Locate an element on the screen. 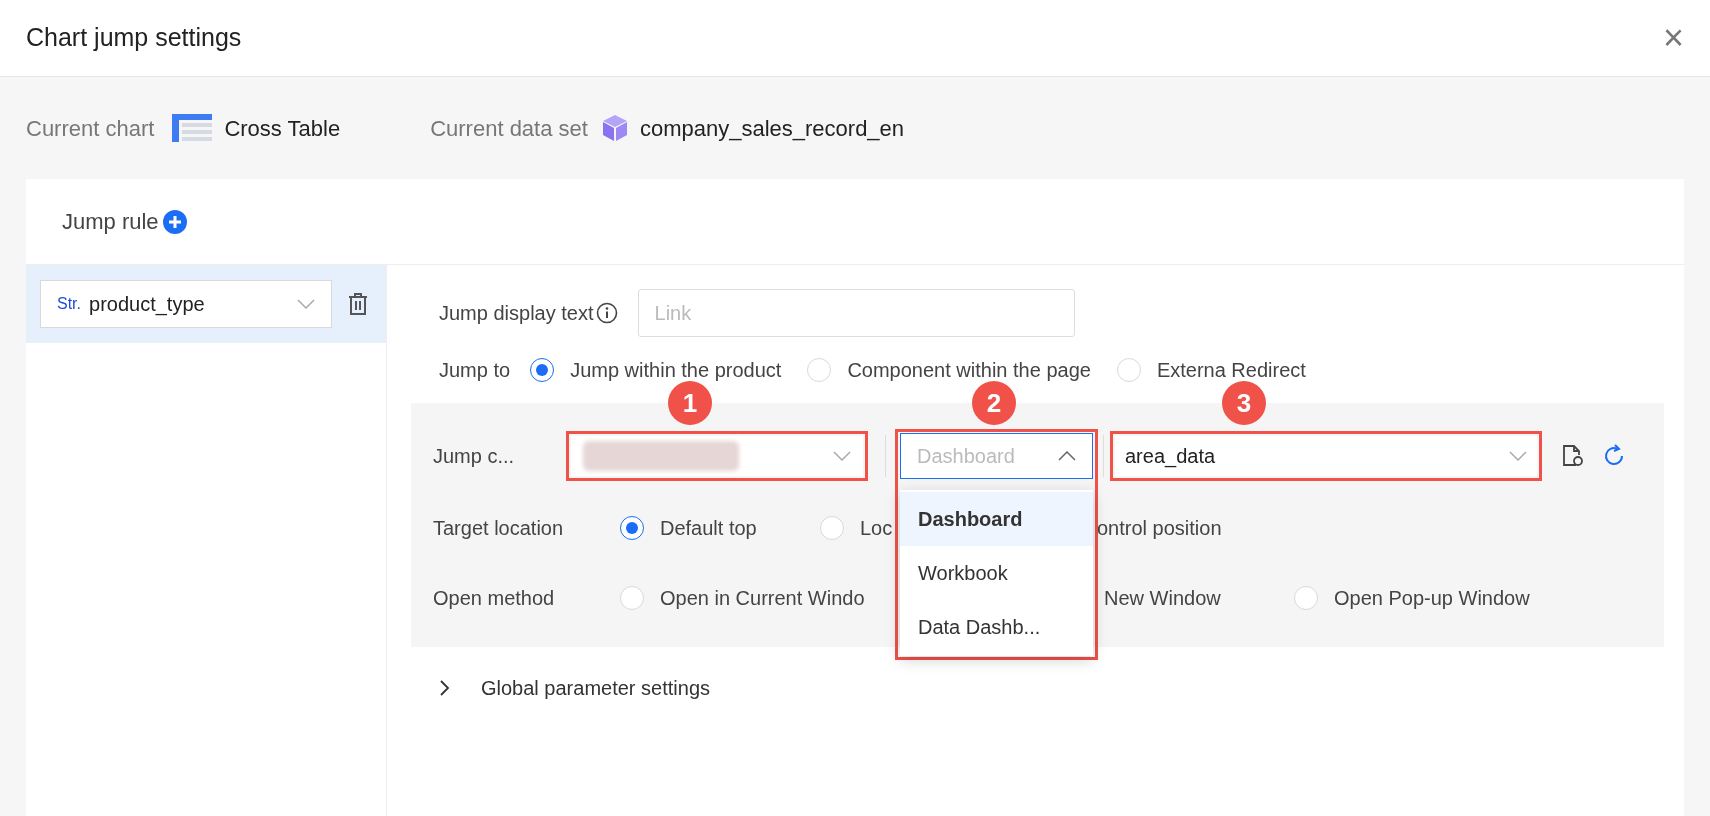 The width and height of the screenshot is (1710, 816). step-badge: 3 is located at coordinates (1244, 403).